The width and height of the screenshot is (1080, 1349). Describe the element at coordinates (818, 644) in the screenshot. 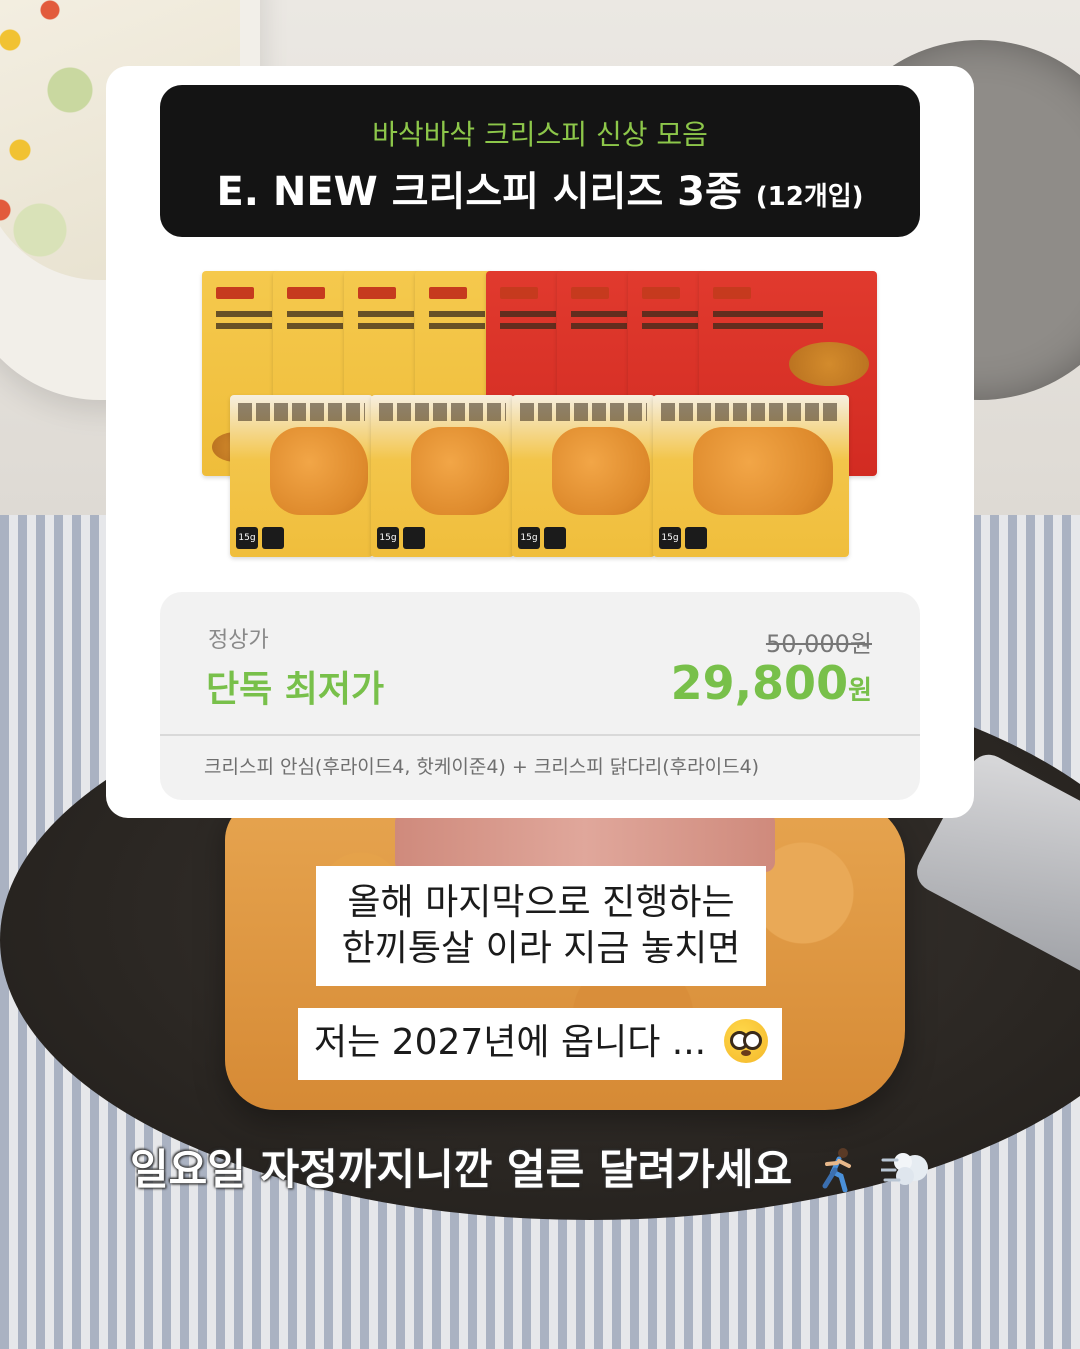

I see `original-price: 50,000원` at that location.